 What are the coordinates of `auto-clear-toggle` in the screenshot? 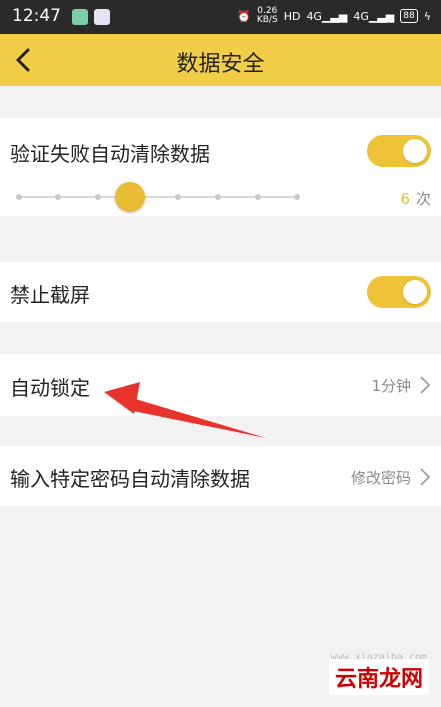 It's located at (399, 151).